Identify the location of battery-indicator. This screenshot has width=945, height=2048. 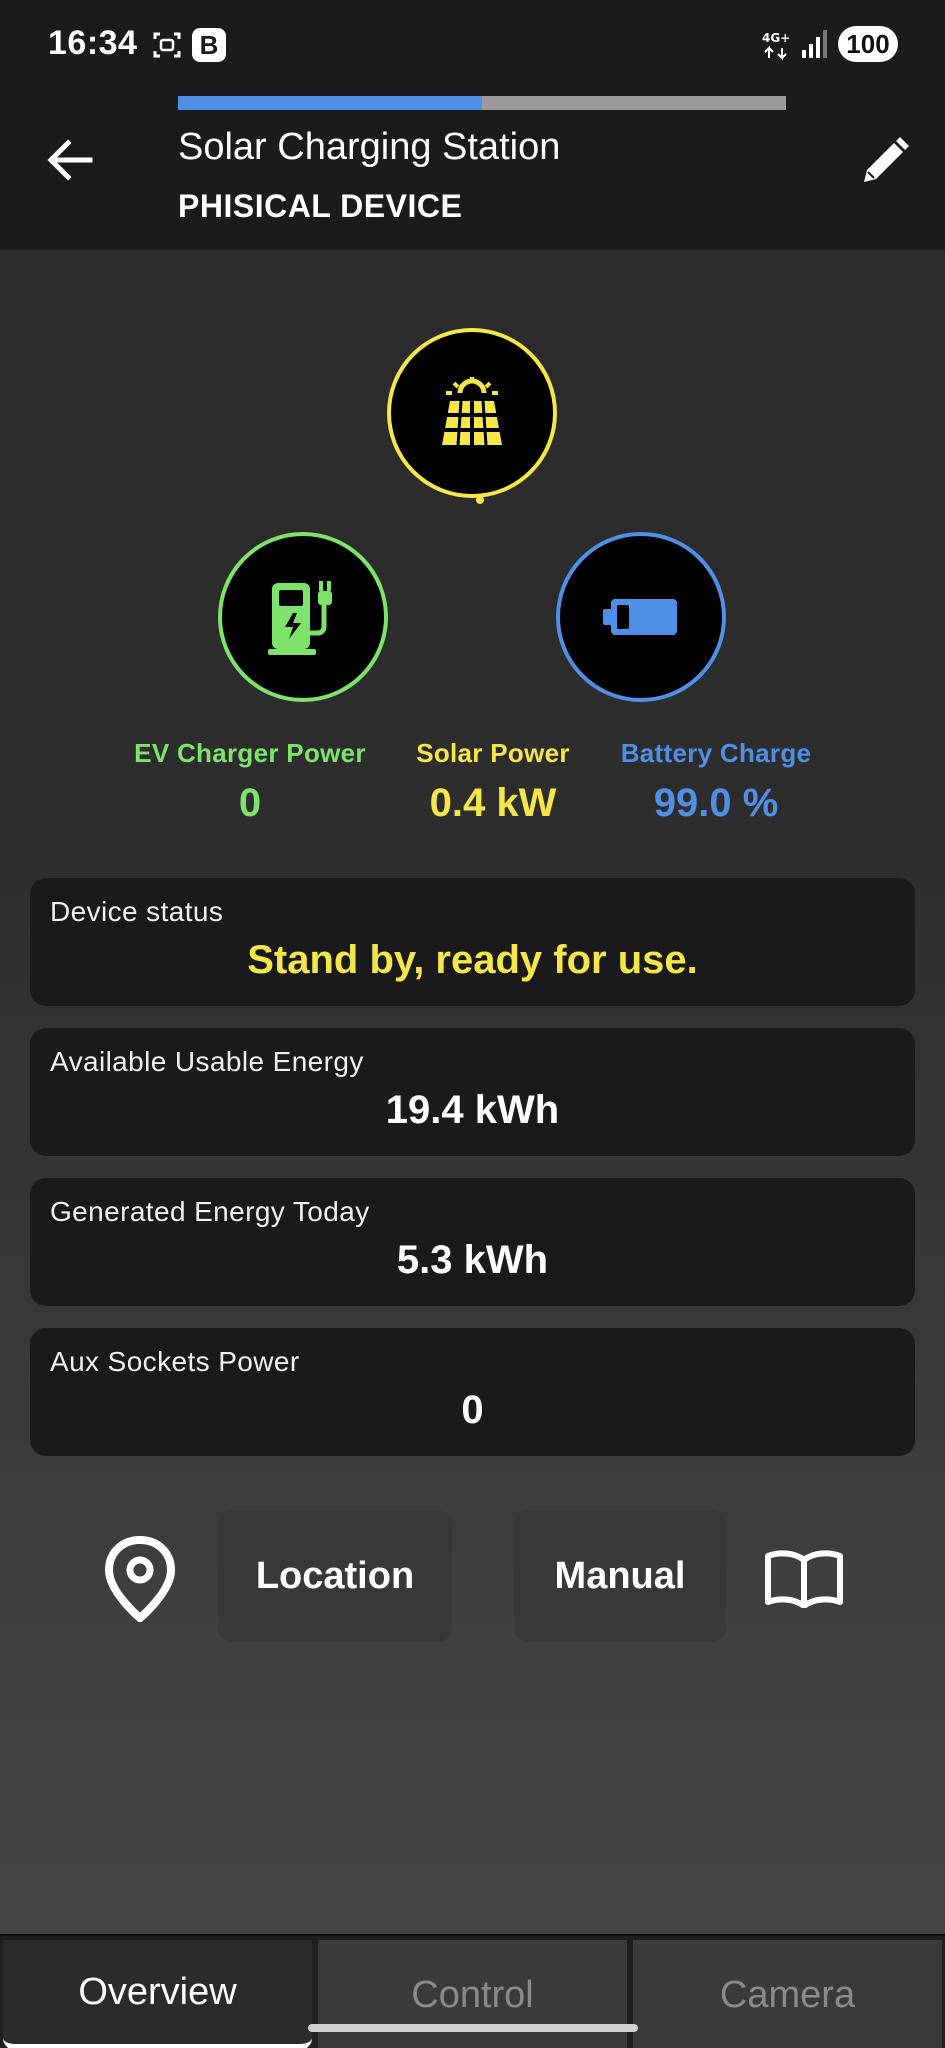
(641, 617).